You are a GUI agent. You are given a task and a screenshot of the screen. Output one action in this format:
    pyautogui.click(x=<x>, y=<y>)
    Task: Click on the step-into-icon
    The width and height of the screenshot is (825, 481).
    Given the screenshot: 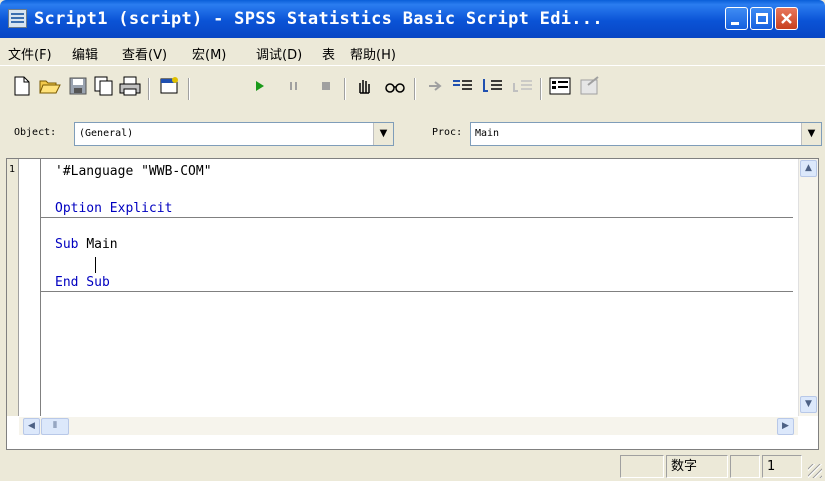 What is the action you would take?
    pyautogui.click(x=462, y=87)
    